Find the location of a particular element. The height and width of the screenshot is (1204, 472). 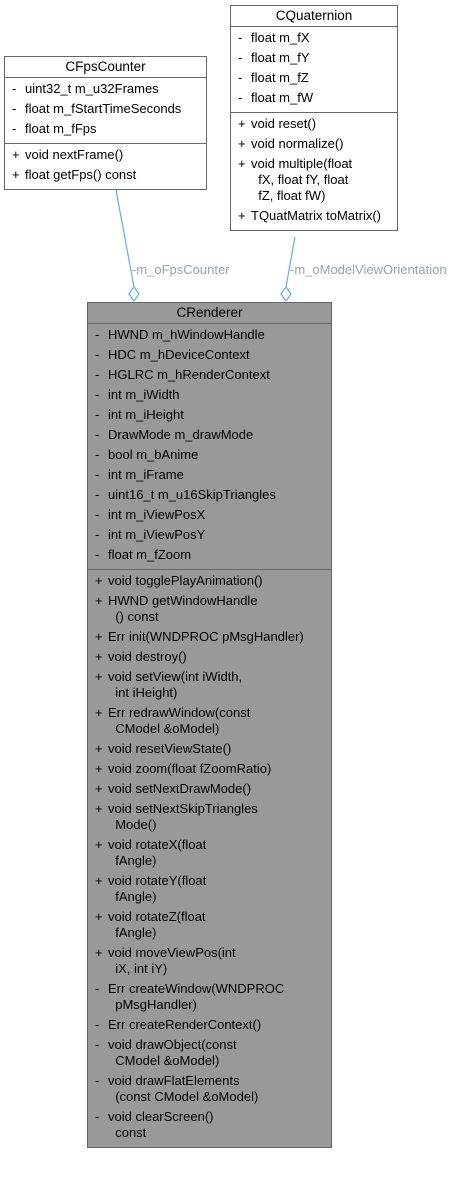

attribute-text: float m_fZoom is located at coordinates (150, 554).